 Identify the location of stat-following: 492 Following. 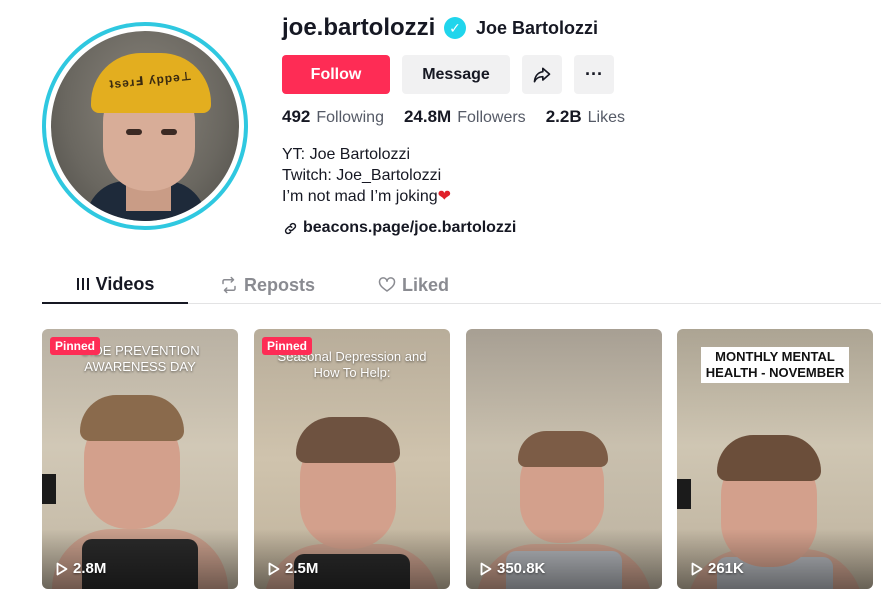
(333, 117).